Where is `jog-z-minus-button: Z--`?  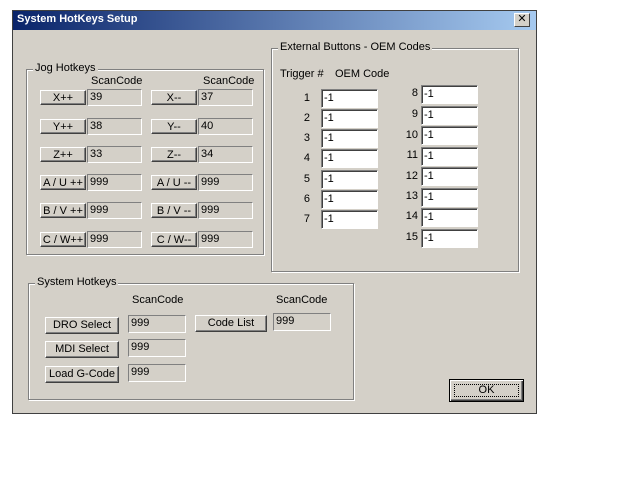
jog-z-minus-button: Z-- is located at coordinates (174, 154).